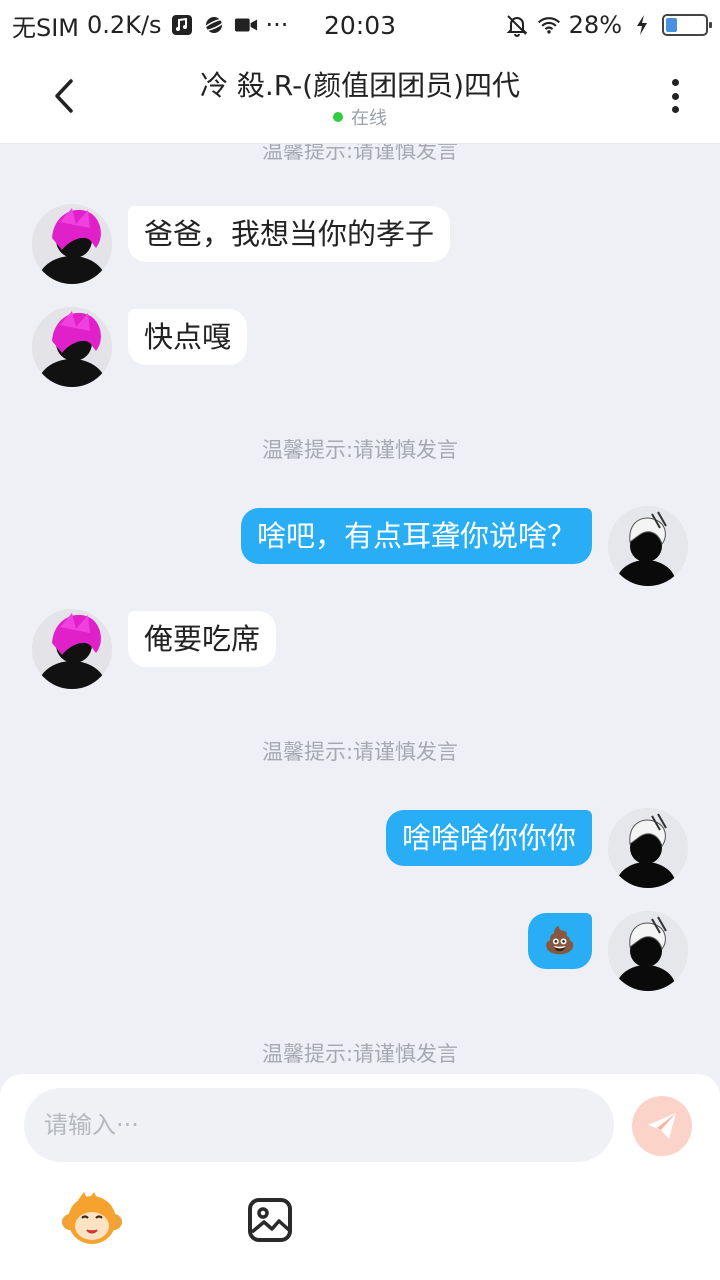  What do you see at coordinates (277, 25) in the screenshot?
I see `more-notifications-icon: ···` at bounding box center [277, 25].